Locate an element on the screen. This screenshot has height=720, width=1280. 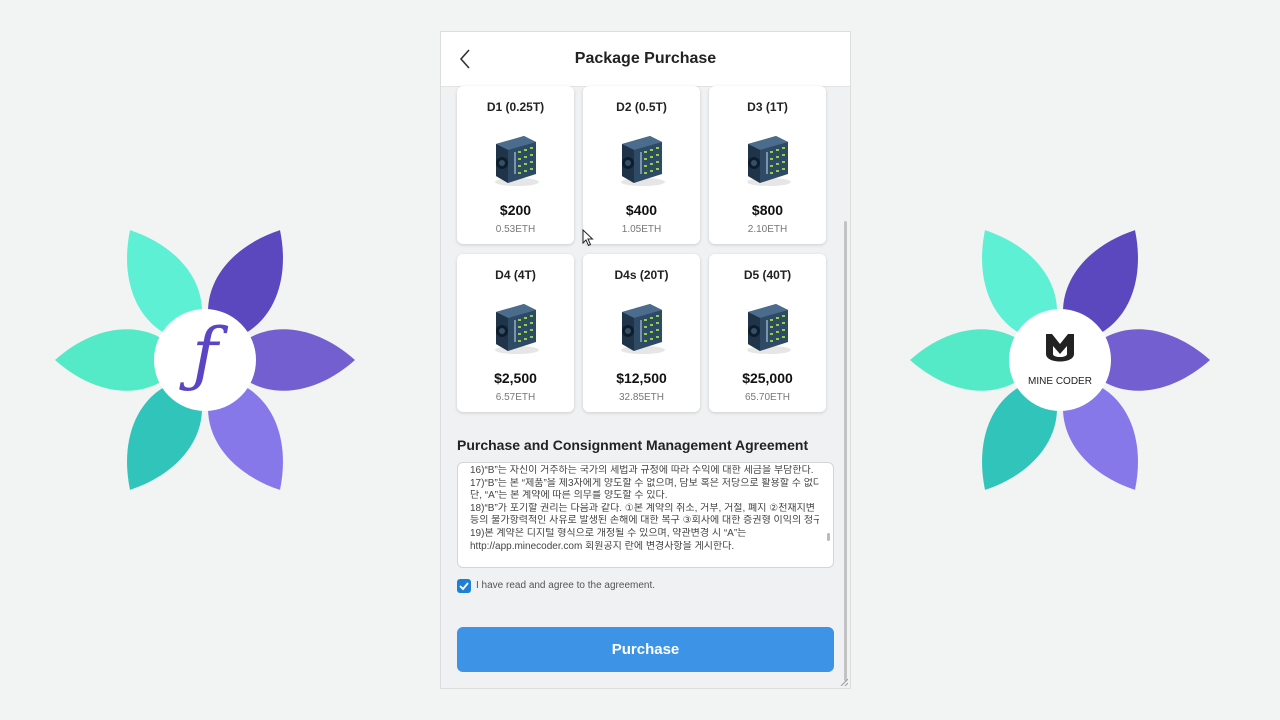
package-price: $2,500 is located at coordinates (515, 378).